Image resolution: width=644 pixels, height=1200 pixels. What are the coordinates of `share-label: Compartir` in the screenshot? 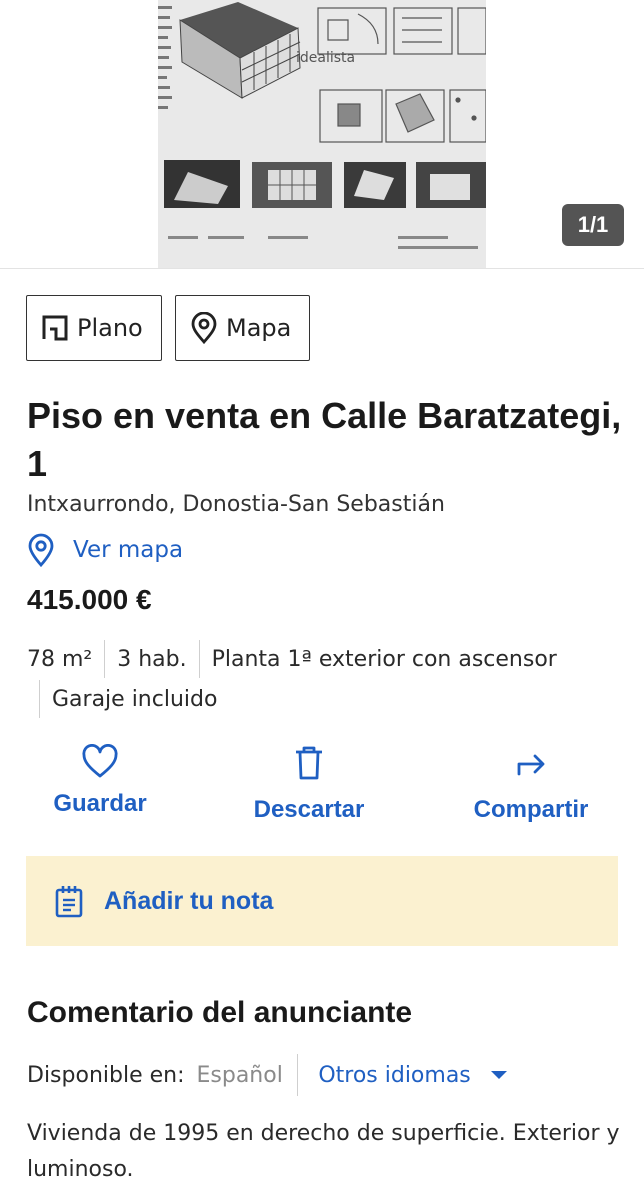 It's located at (531, 809).